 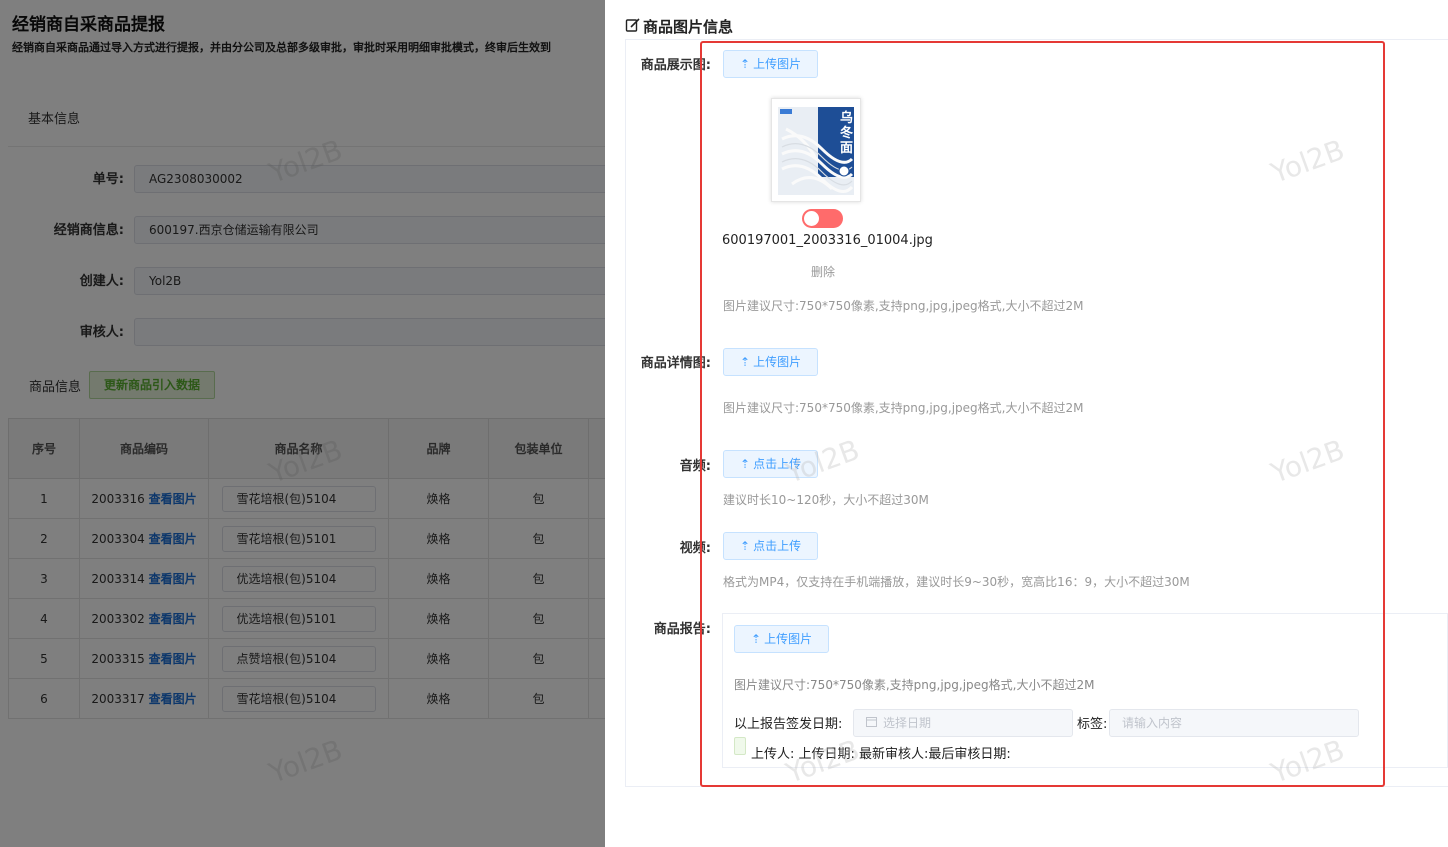 I want to click on drawer-title-text: 商品图片信息, so click(x=688, y=27).